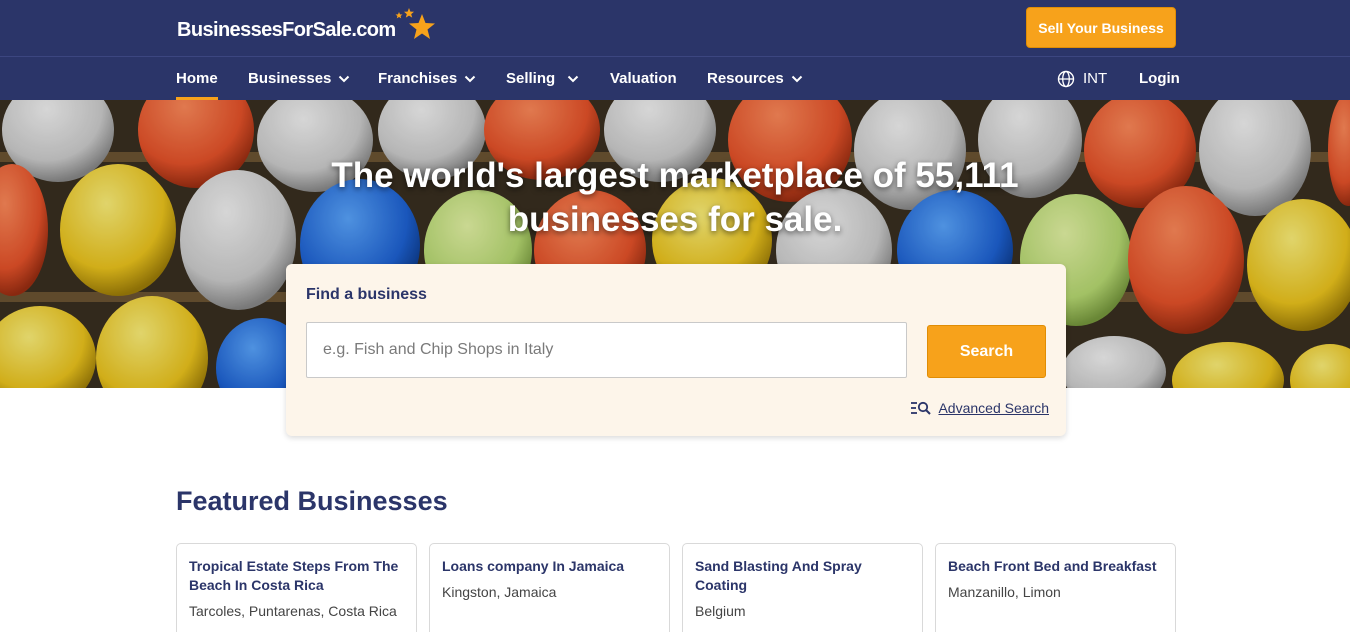 This screenshot has height=632, width=1350. Describe the element at coordinates (293, 611) in the screenshot. I see `card-location: Tarcoles, Puntarenas, Costa Rica` at that location.